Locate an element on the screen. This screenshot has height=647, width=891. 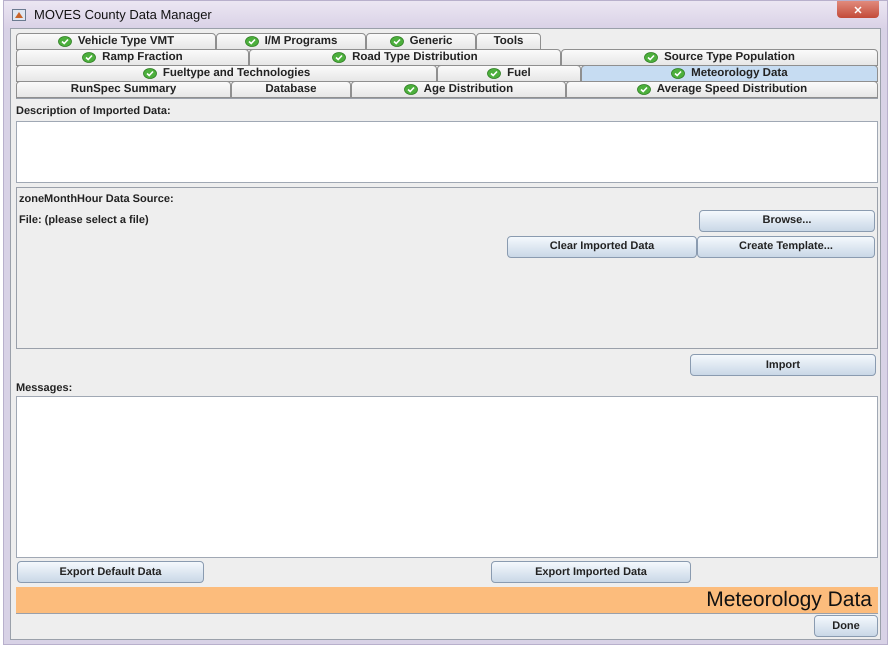
tab: Ramp Fraction is located at coordinates (132, 57).